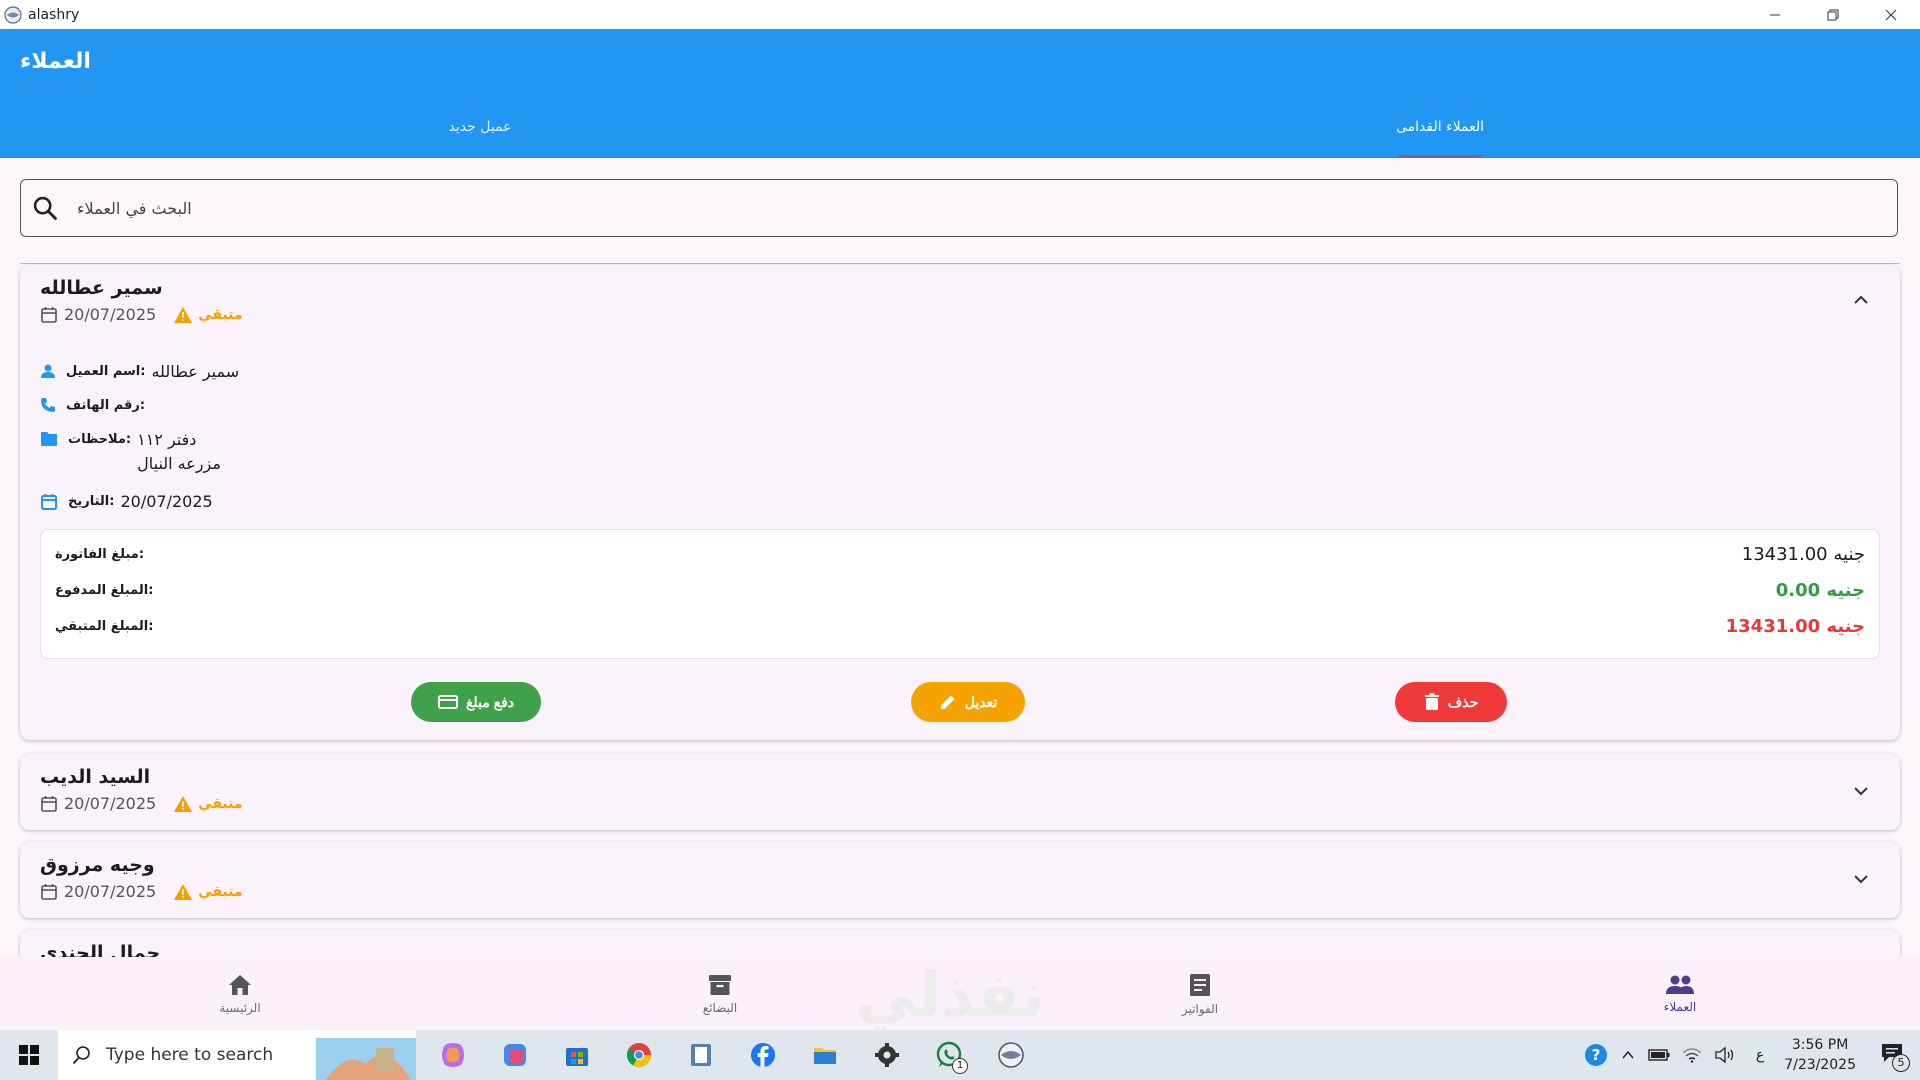 The height and width of the screenshot is (1080, 1920). Describe the element at coordinates (195, 371) in the screenshot. I see `detail-value: سمير عطالله` at that location.